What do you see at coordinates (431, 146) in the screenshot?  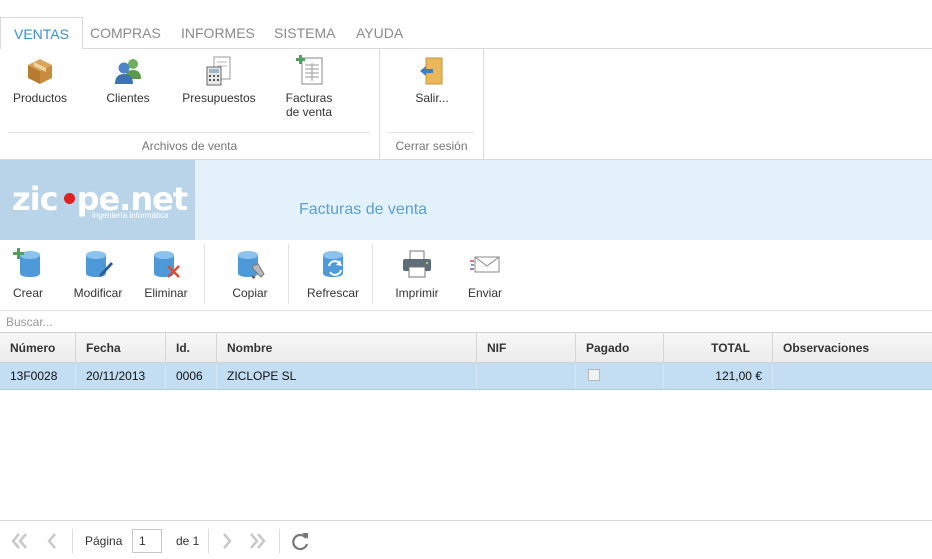 I see `ribbon-group-label: Cerrar sesión` at bounding box center [431, 146].